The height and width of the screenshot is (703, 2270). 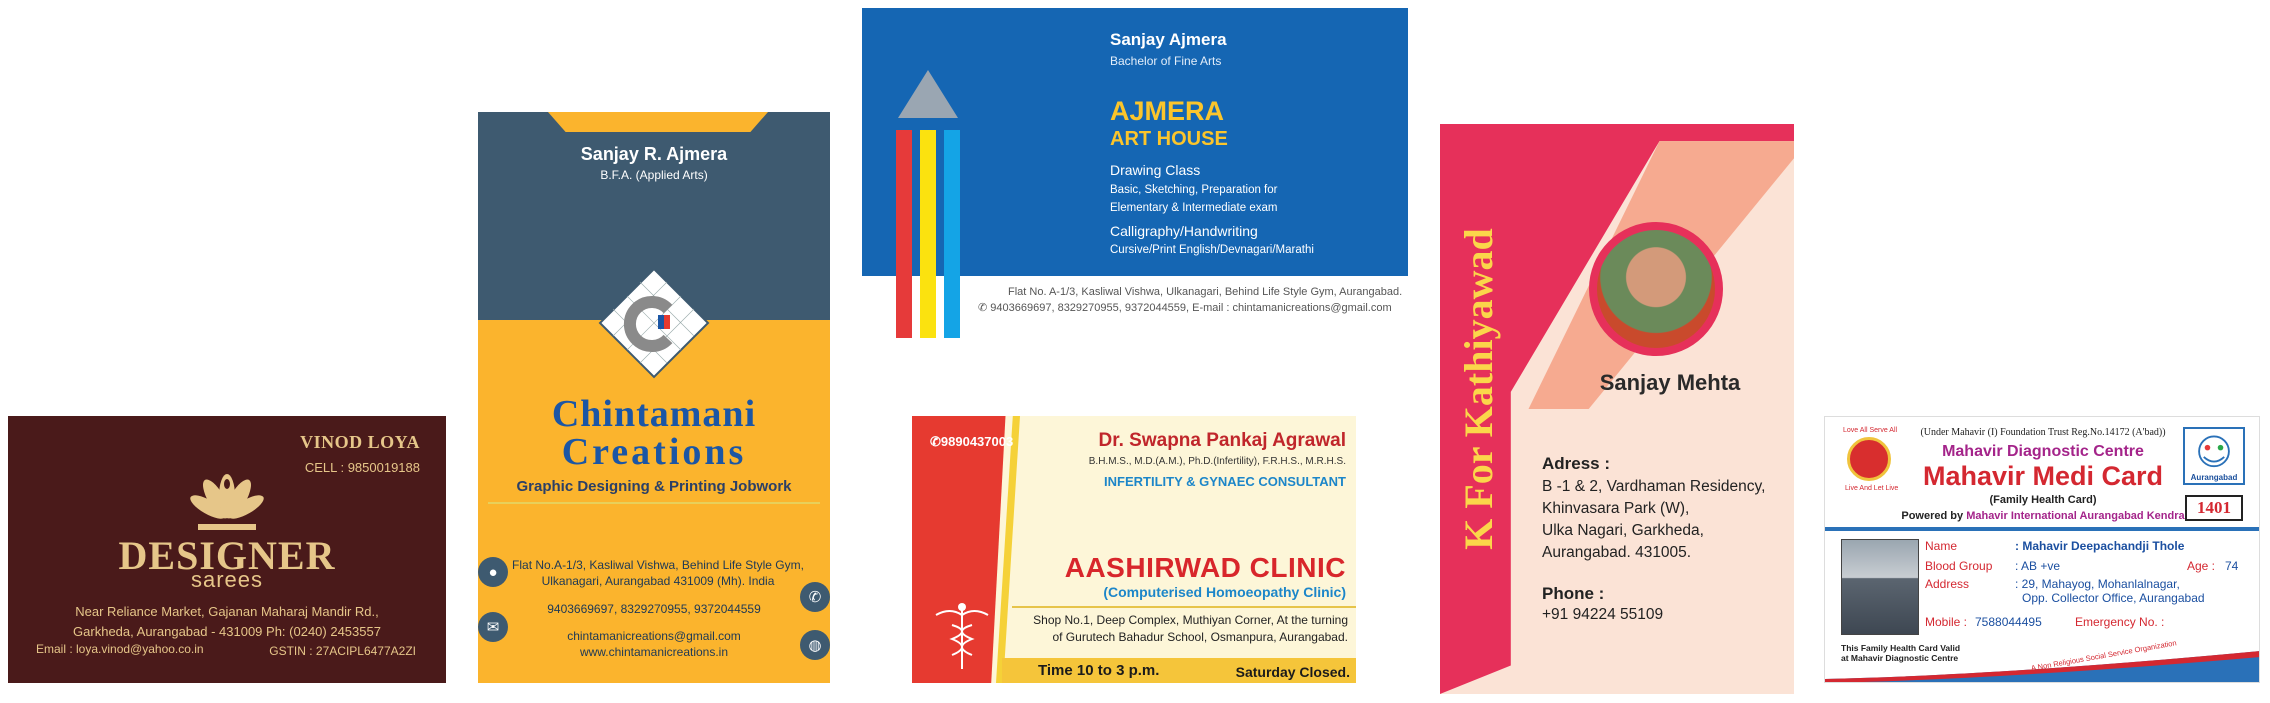 What do you see at coordinates (1166, 61) in the screenshot?
I see `owner-degree: Bachelor of Fine Arts` at bounding box center [1166, 61].